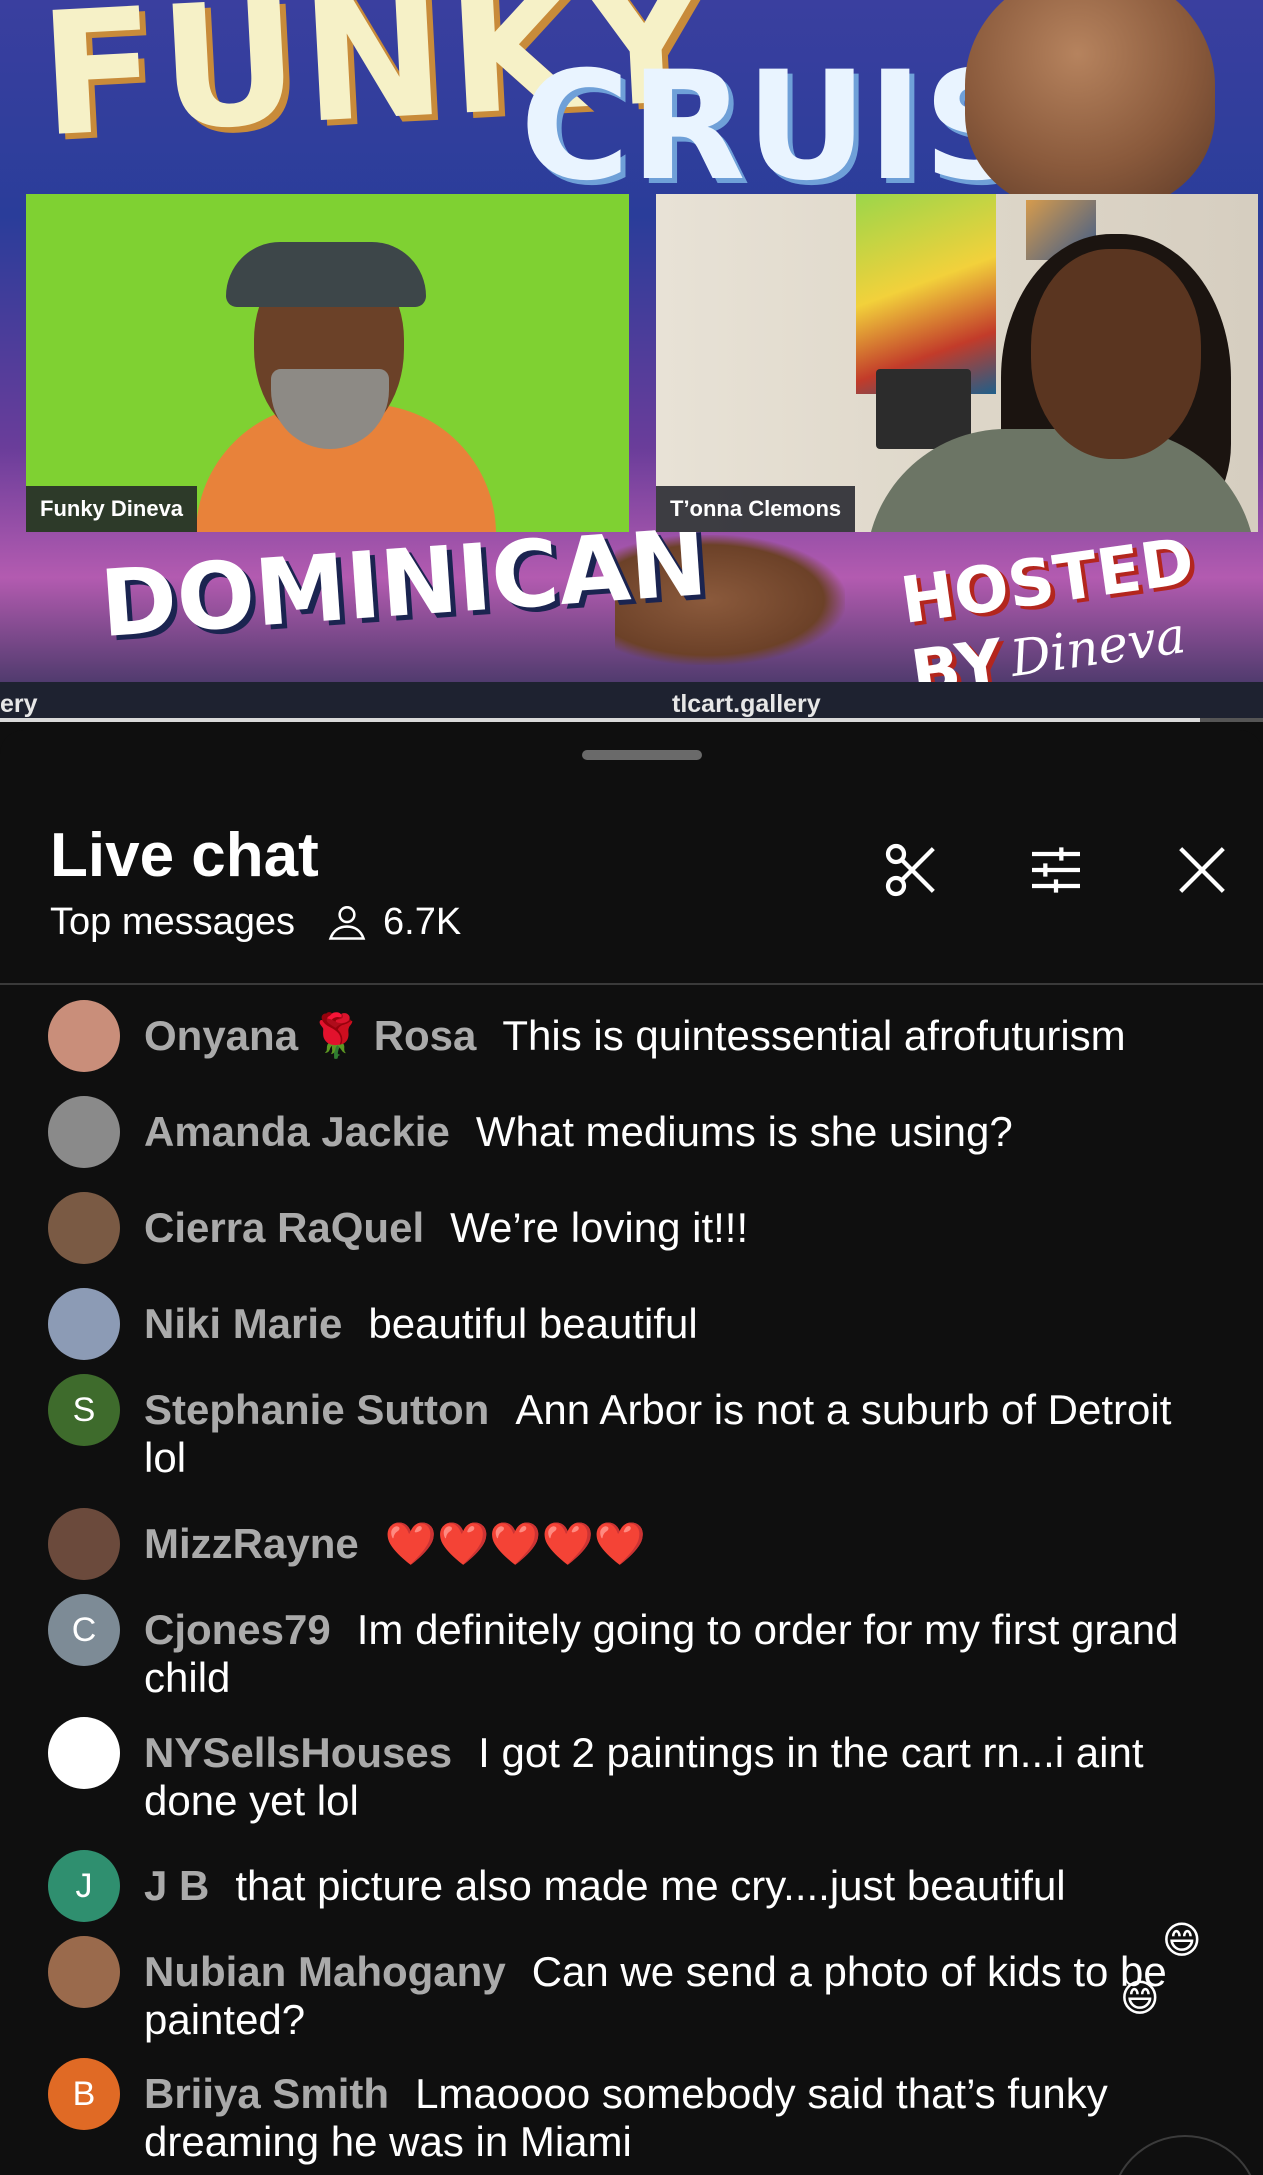  I want to click on message-text: ❤️❤️❤️❤️❤️, so click(515, 1543).